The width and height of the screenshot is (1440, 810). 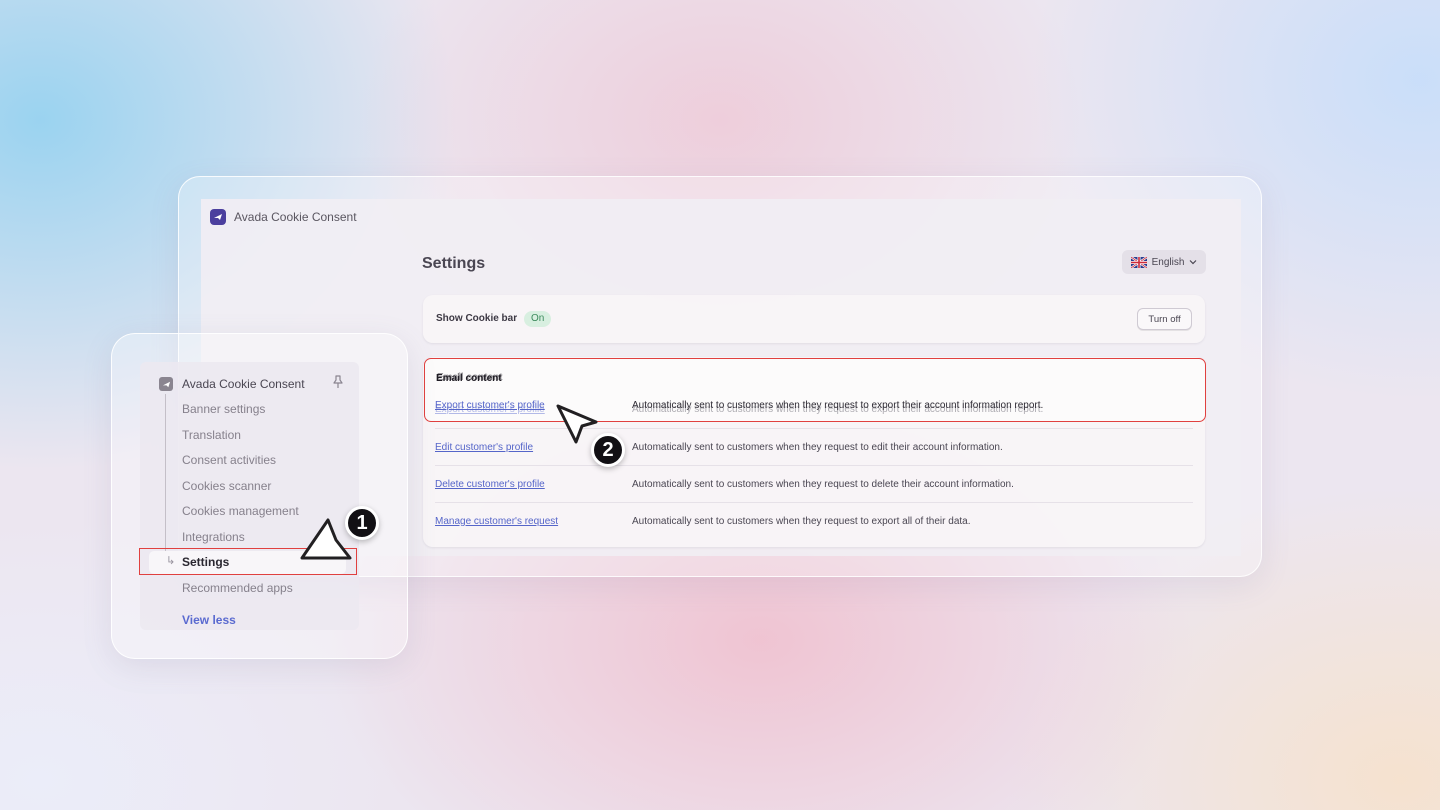 I want to click on status-badge: On, so click(x=538, y=319).